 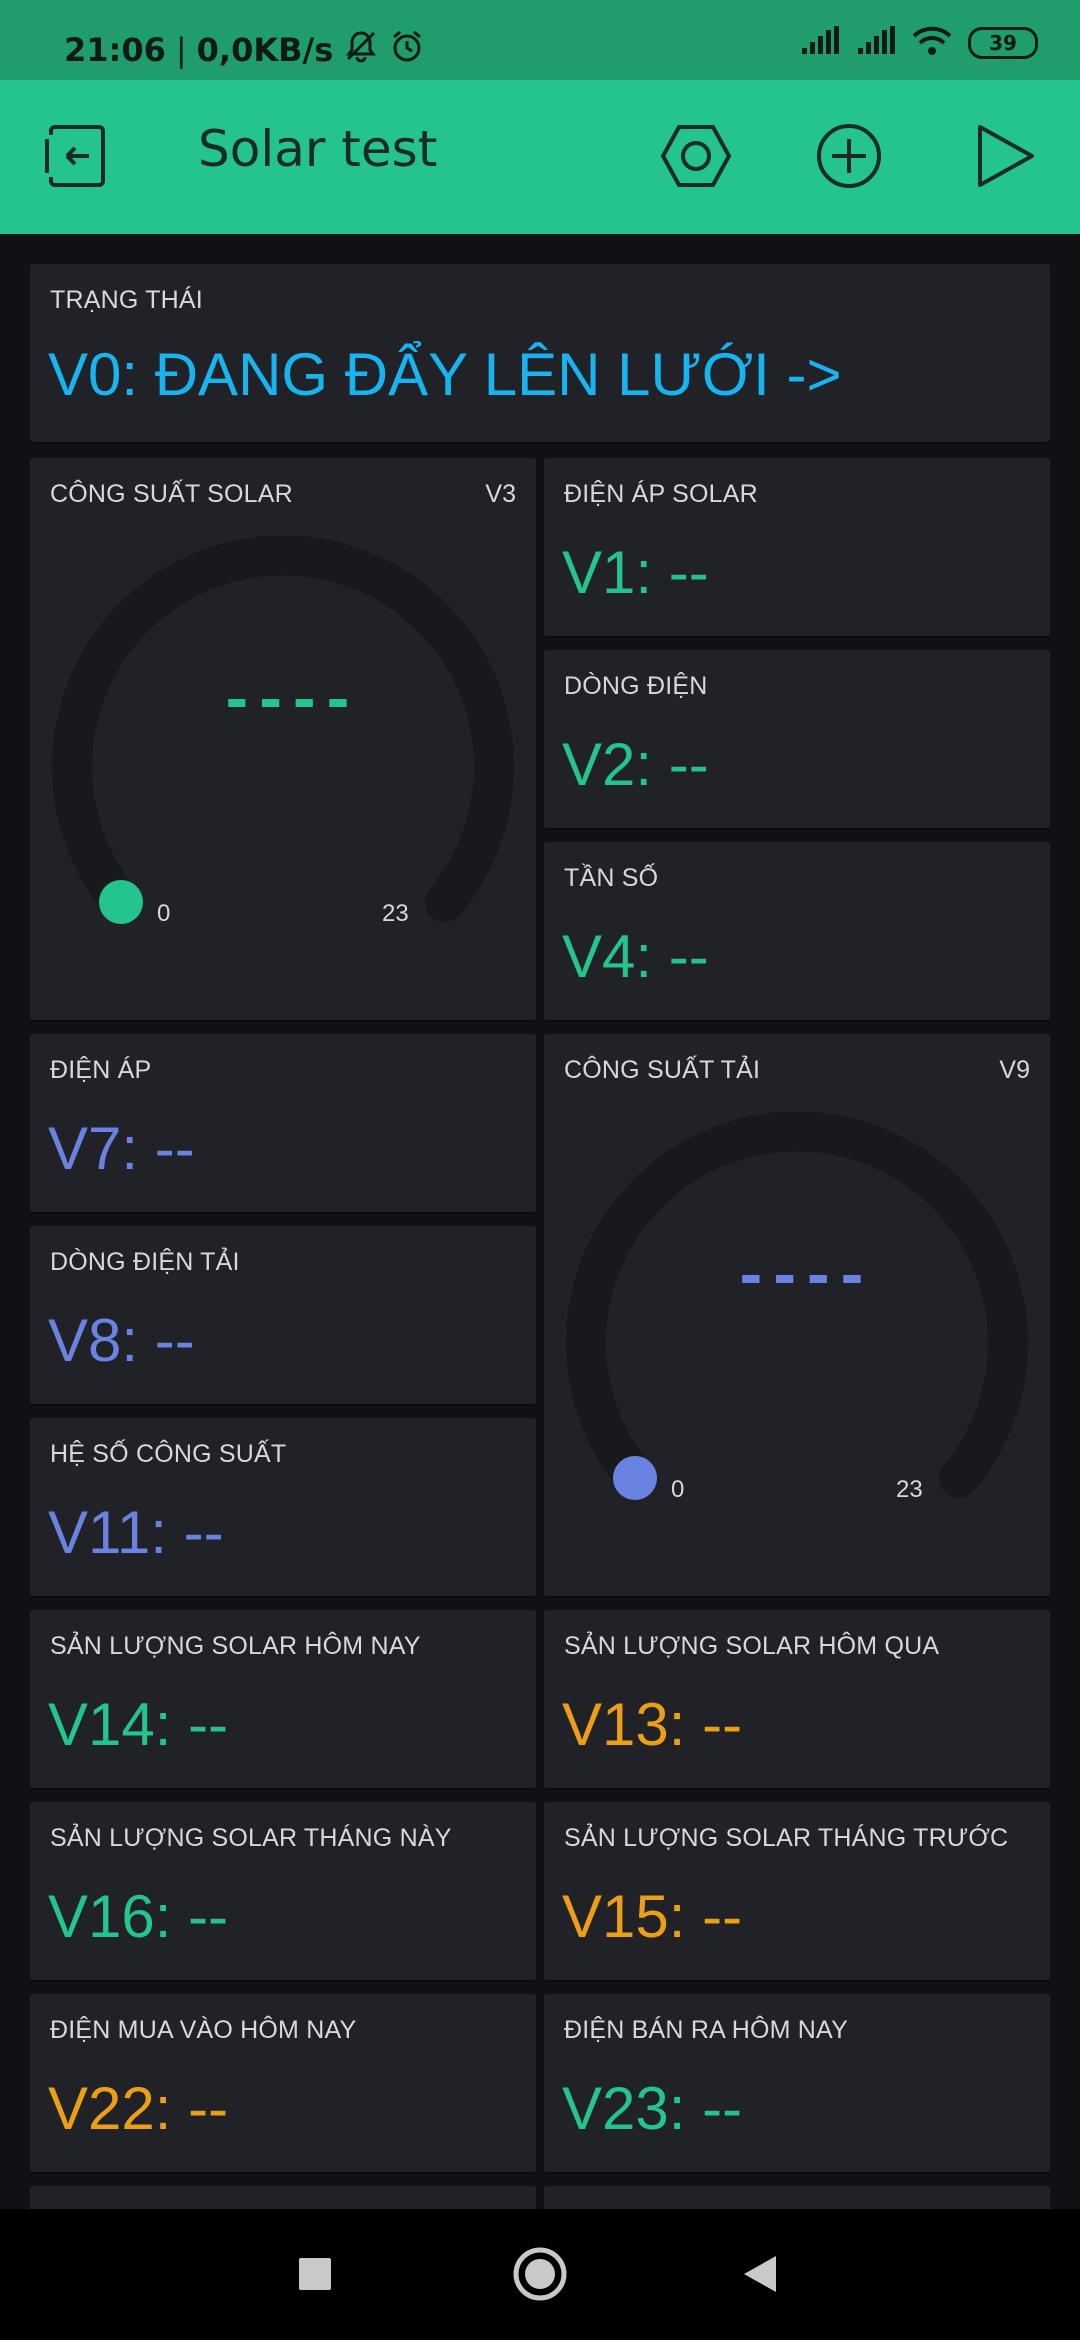 I want to click on widget-label: DÒNG ĐIỆN, so click(x=636, y=686).